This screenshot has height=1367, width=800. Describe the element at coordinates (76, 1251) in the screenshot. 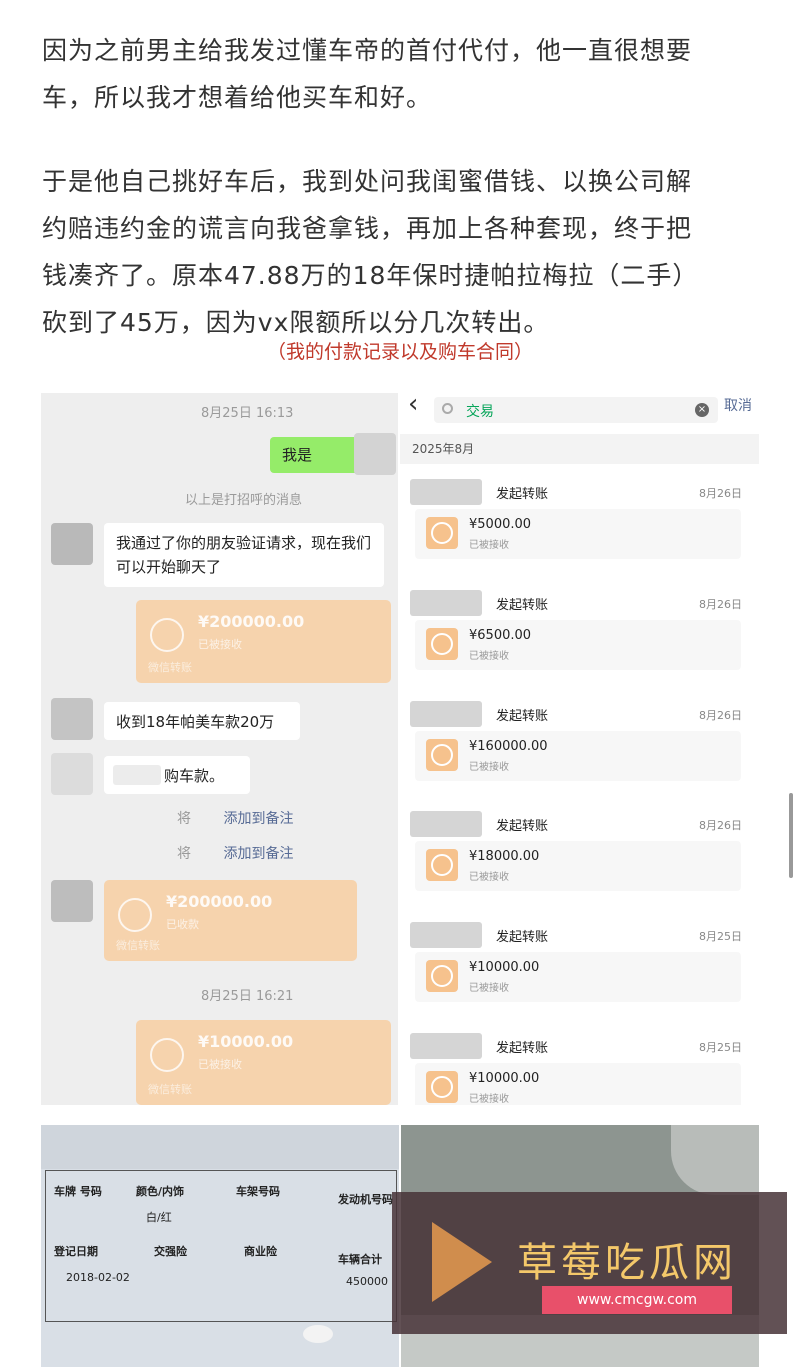

I see `header-reg-date: 登记日期` at that location.